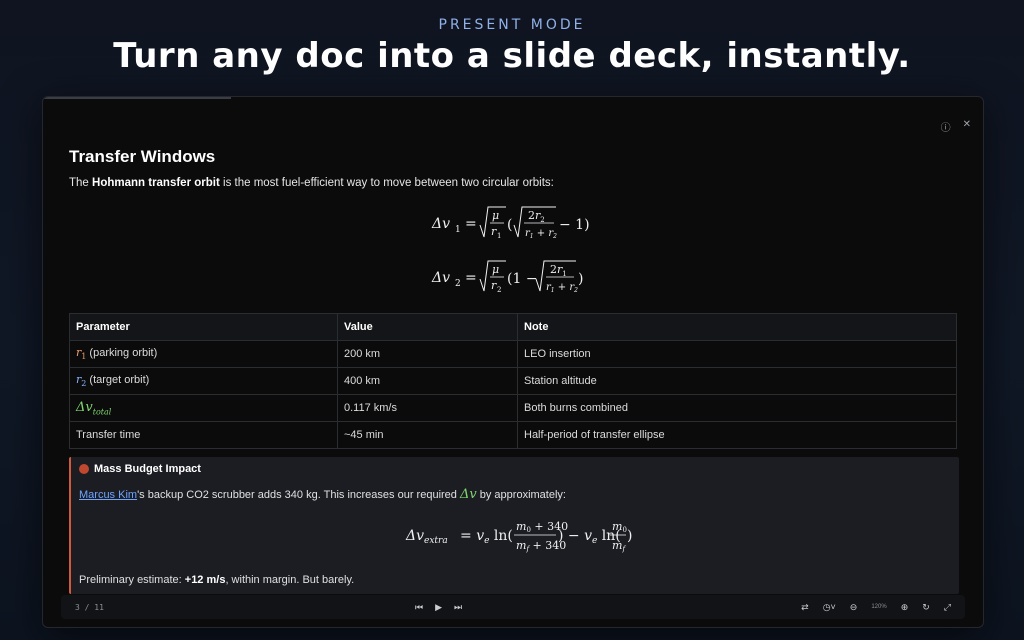 Image resolution: width=1024 pixels, height=640 pixels. I want to click on note-cell: Station altitude, so click(737, 381).